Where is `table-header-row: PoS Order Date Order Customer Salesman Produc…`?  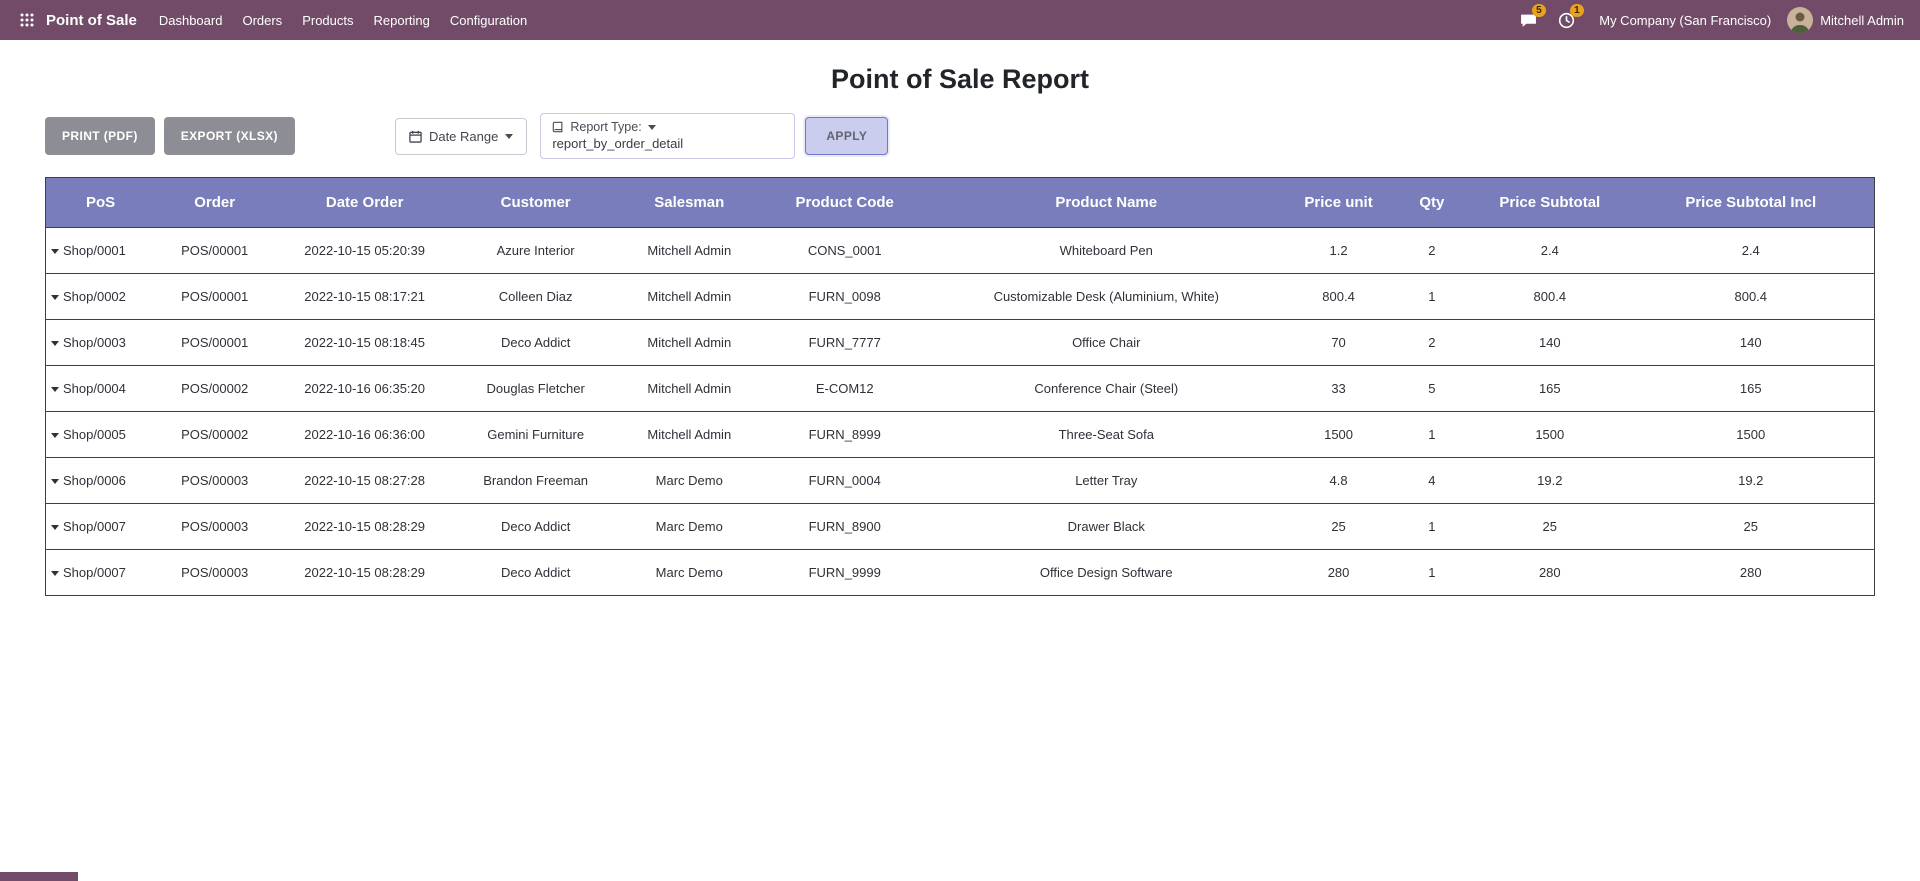 table-header-row: PoS Order Date Order Customer Salesman Produc… is located at coordinates (960, 202).